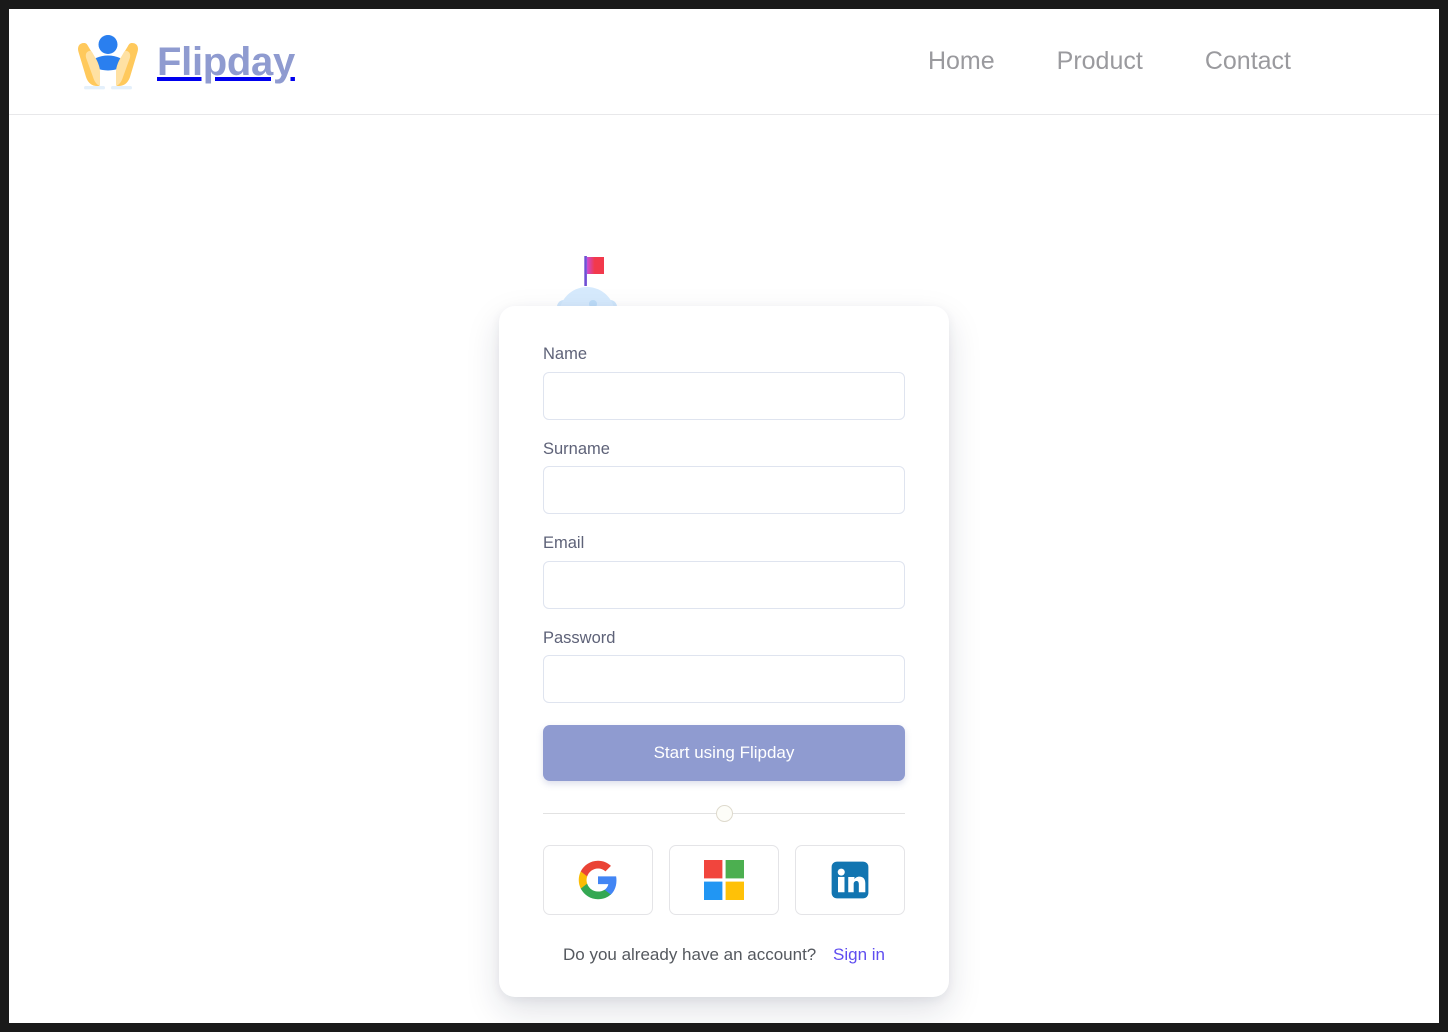 This screenshot has height=1032, width=1448. Describe the element at coordinates (579, 637) in the screenshot. I see `label-password: Password` at that location.